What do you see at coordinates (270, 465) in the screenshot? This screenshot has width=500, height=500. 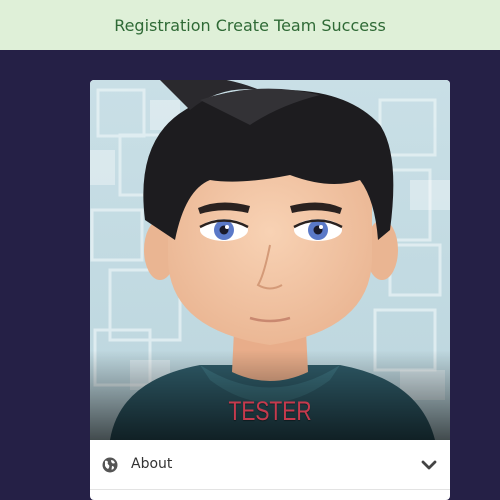 I see `about-section-toggle: About` at bounding box center [270, 465].